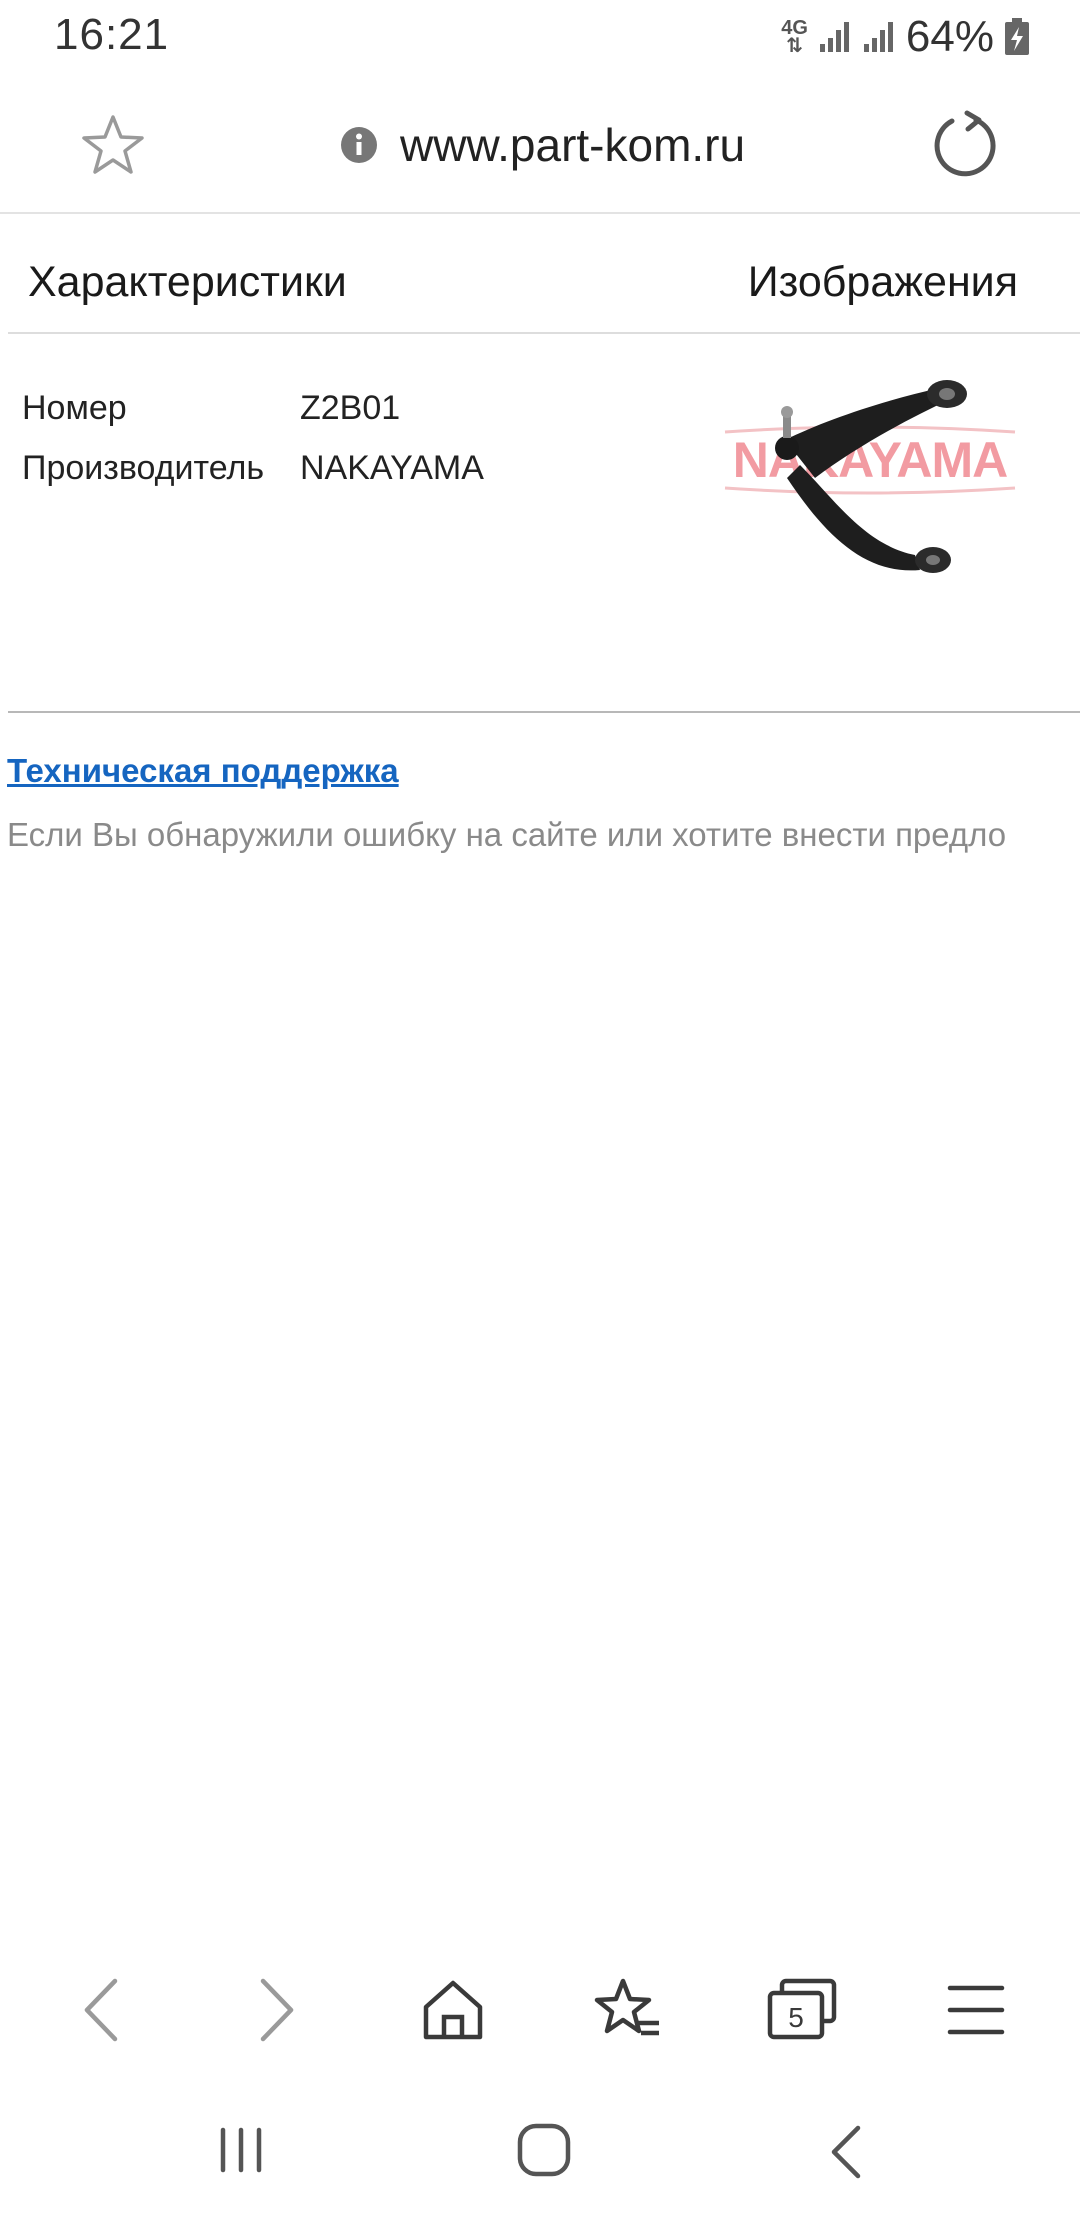 The image size is (1080, 2220). Describe the element at coordinates (203, 771) in the screenshot. I see `support-link: Техническая поддержка` at that location.